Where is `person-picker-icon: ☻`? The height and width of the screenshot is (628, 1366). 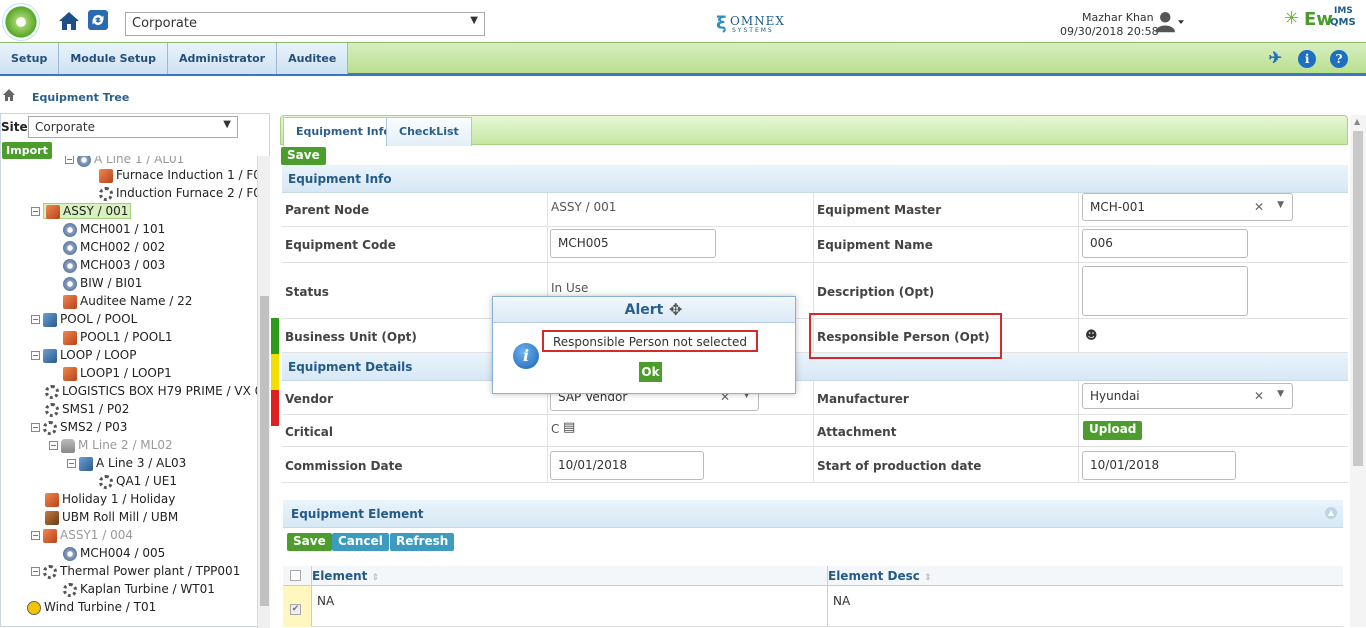 person-picker-icon: ☻ is located at coordinates (1091, 335).